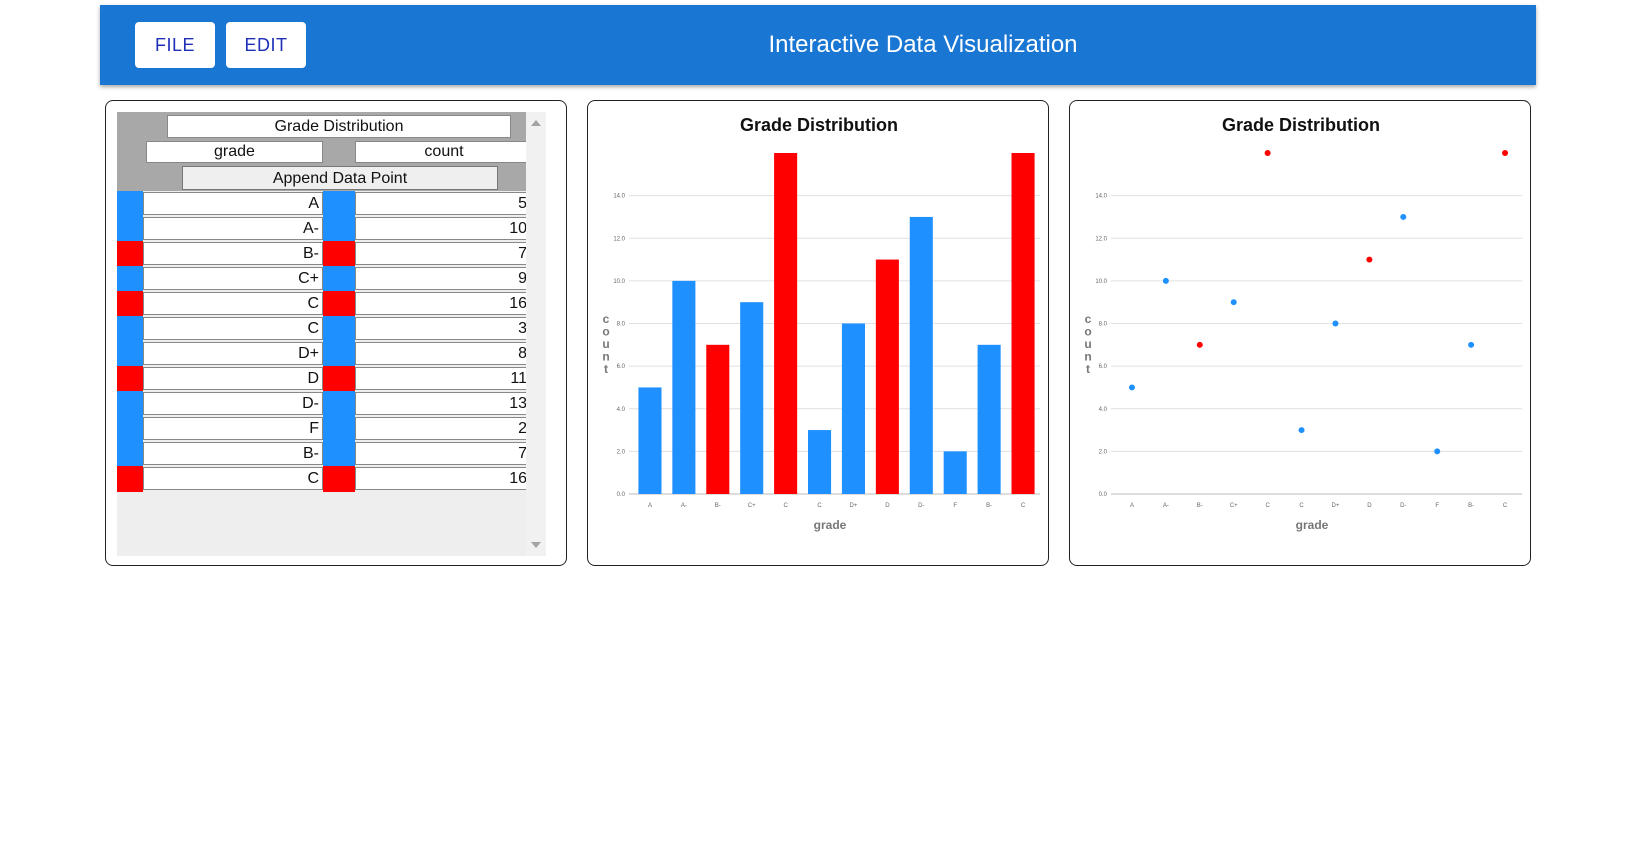 This screenshot has height=850, width=1626. What do you see at coordinates (266, 45) in the screenshot?
I see `edit-menu-button: EDIT` at bounding box center [266, 45].